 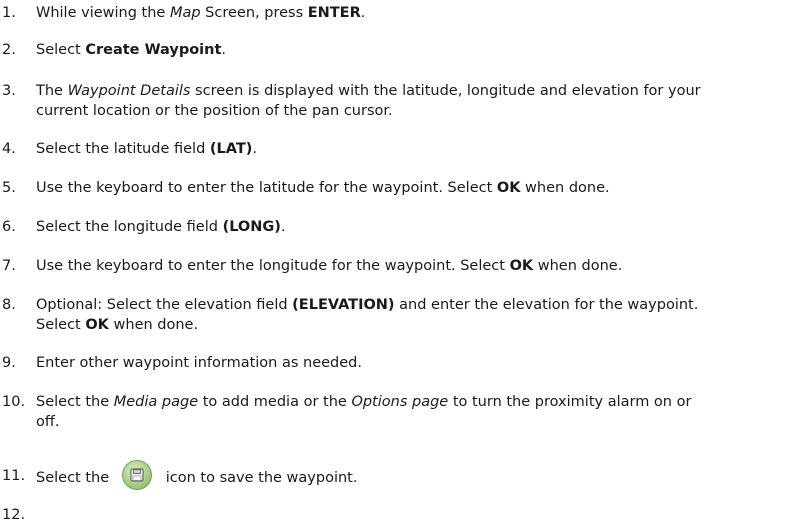 I want to click on step-number: 1., so click(x=9, y=13).